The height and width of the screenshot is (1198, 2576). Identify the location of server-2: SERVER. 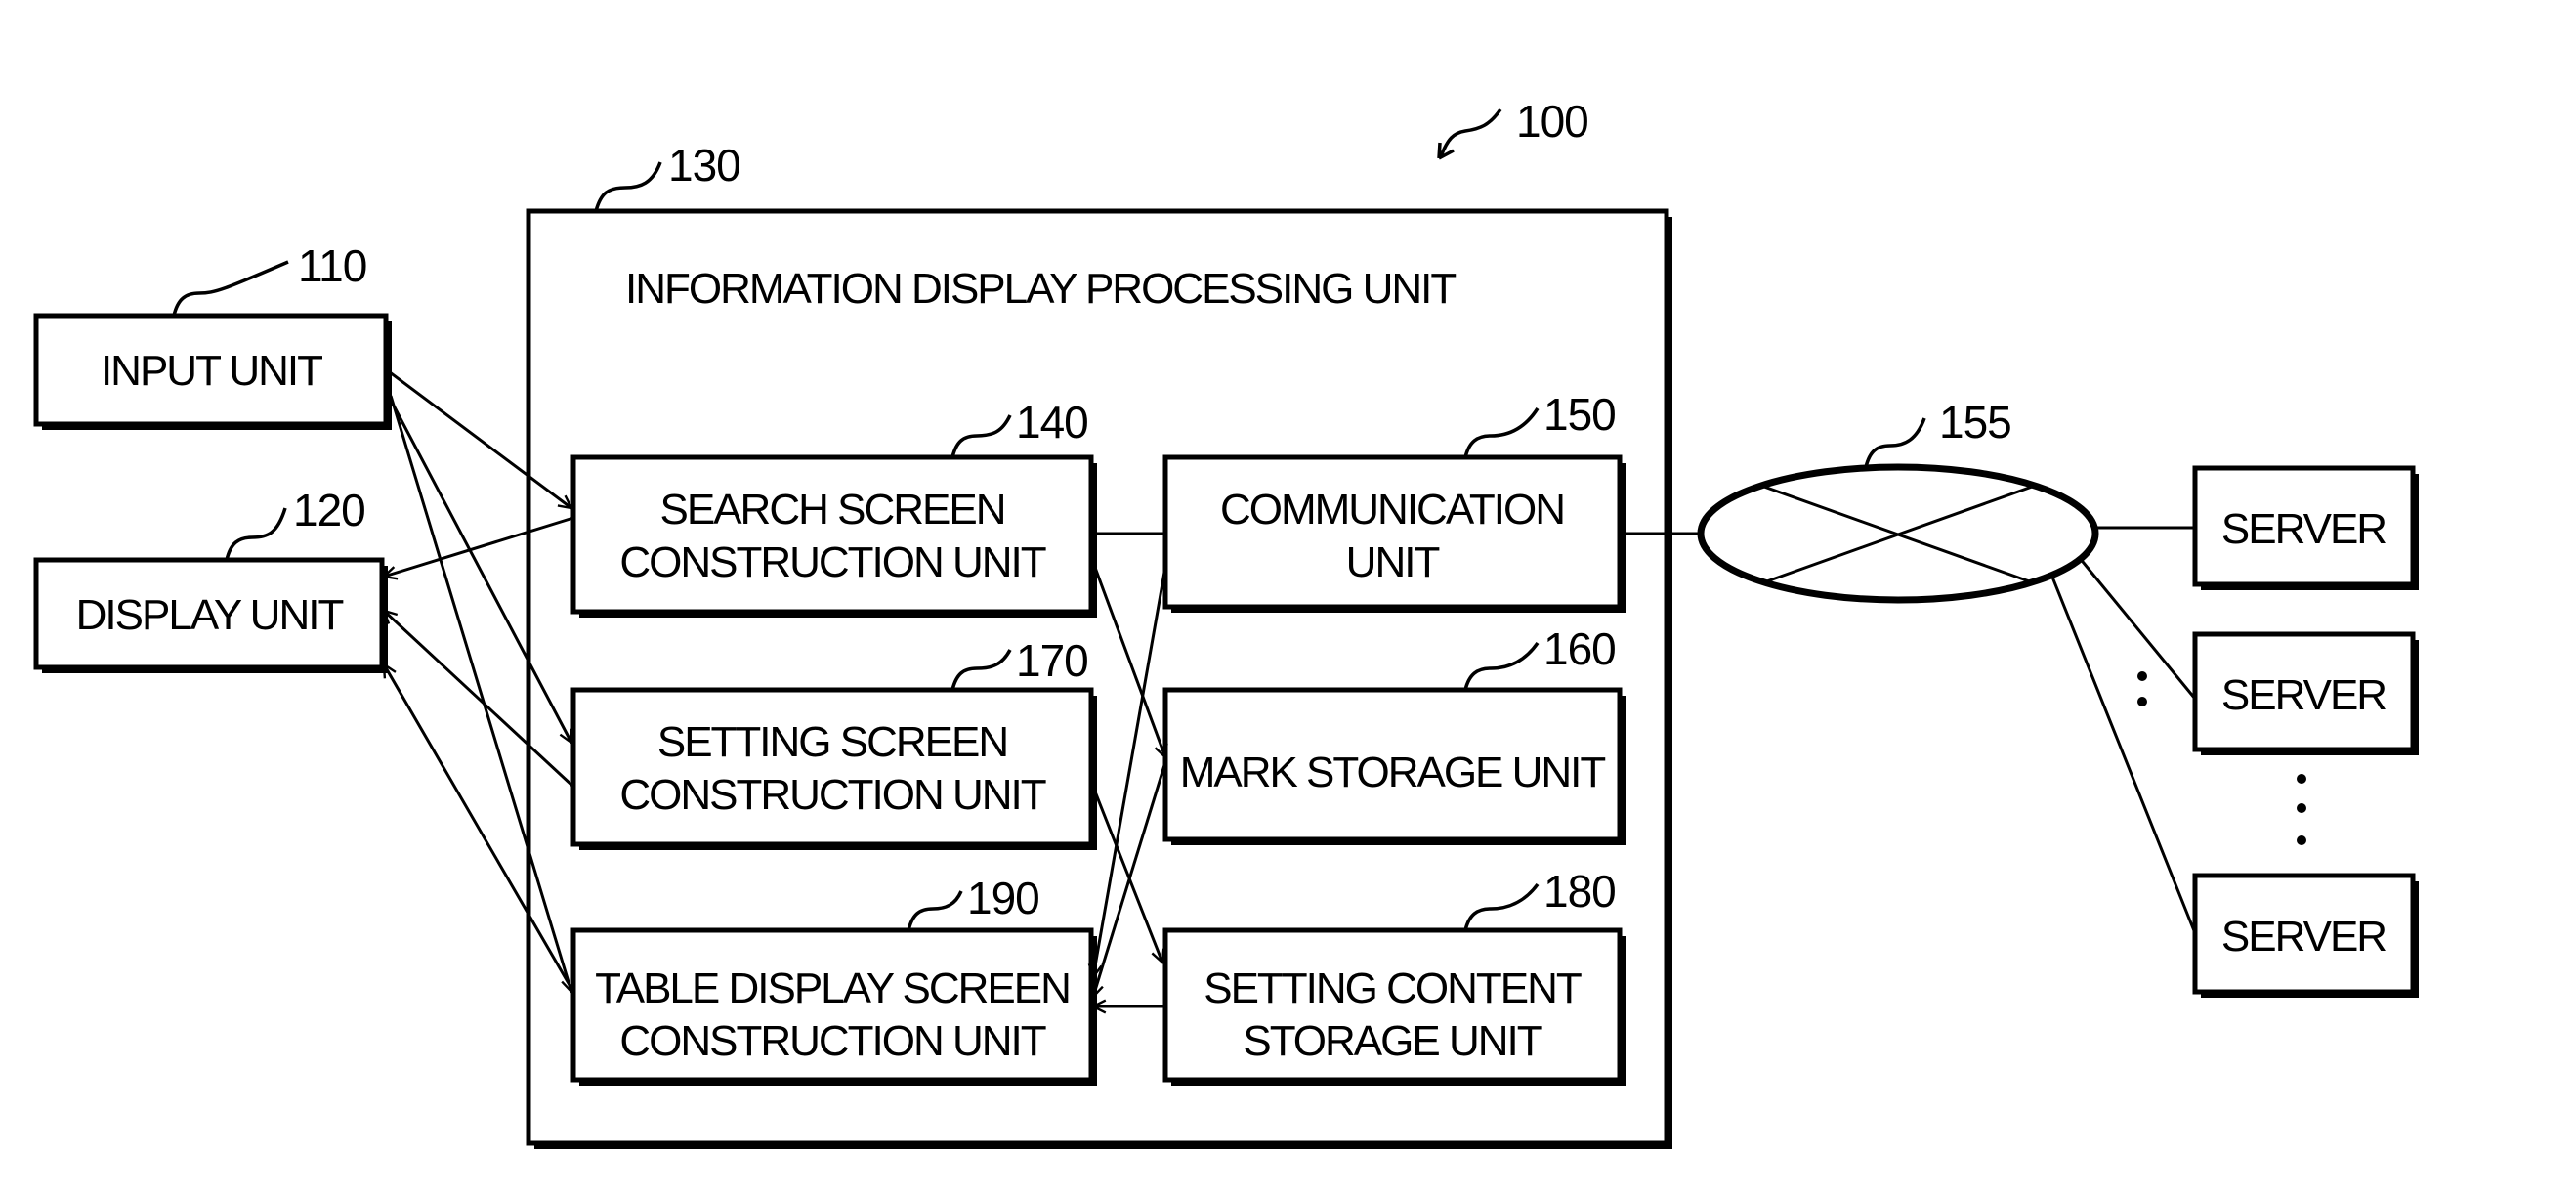
(2305, 693).